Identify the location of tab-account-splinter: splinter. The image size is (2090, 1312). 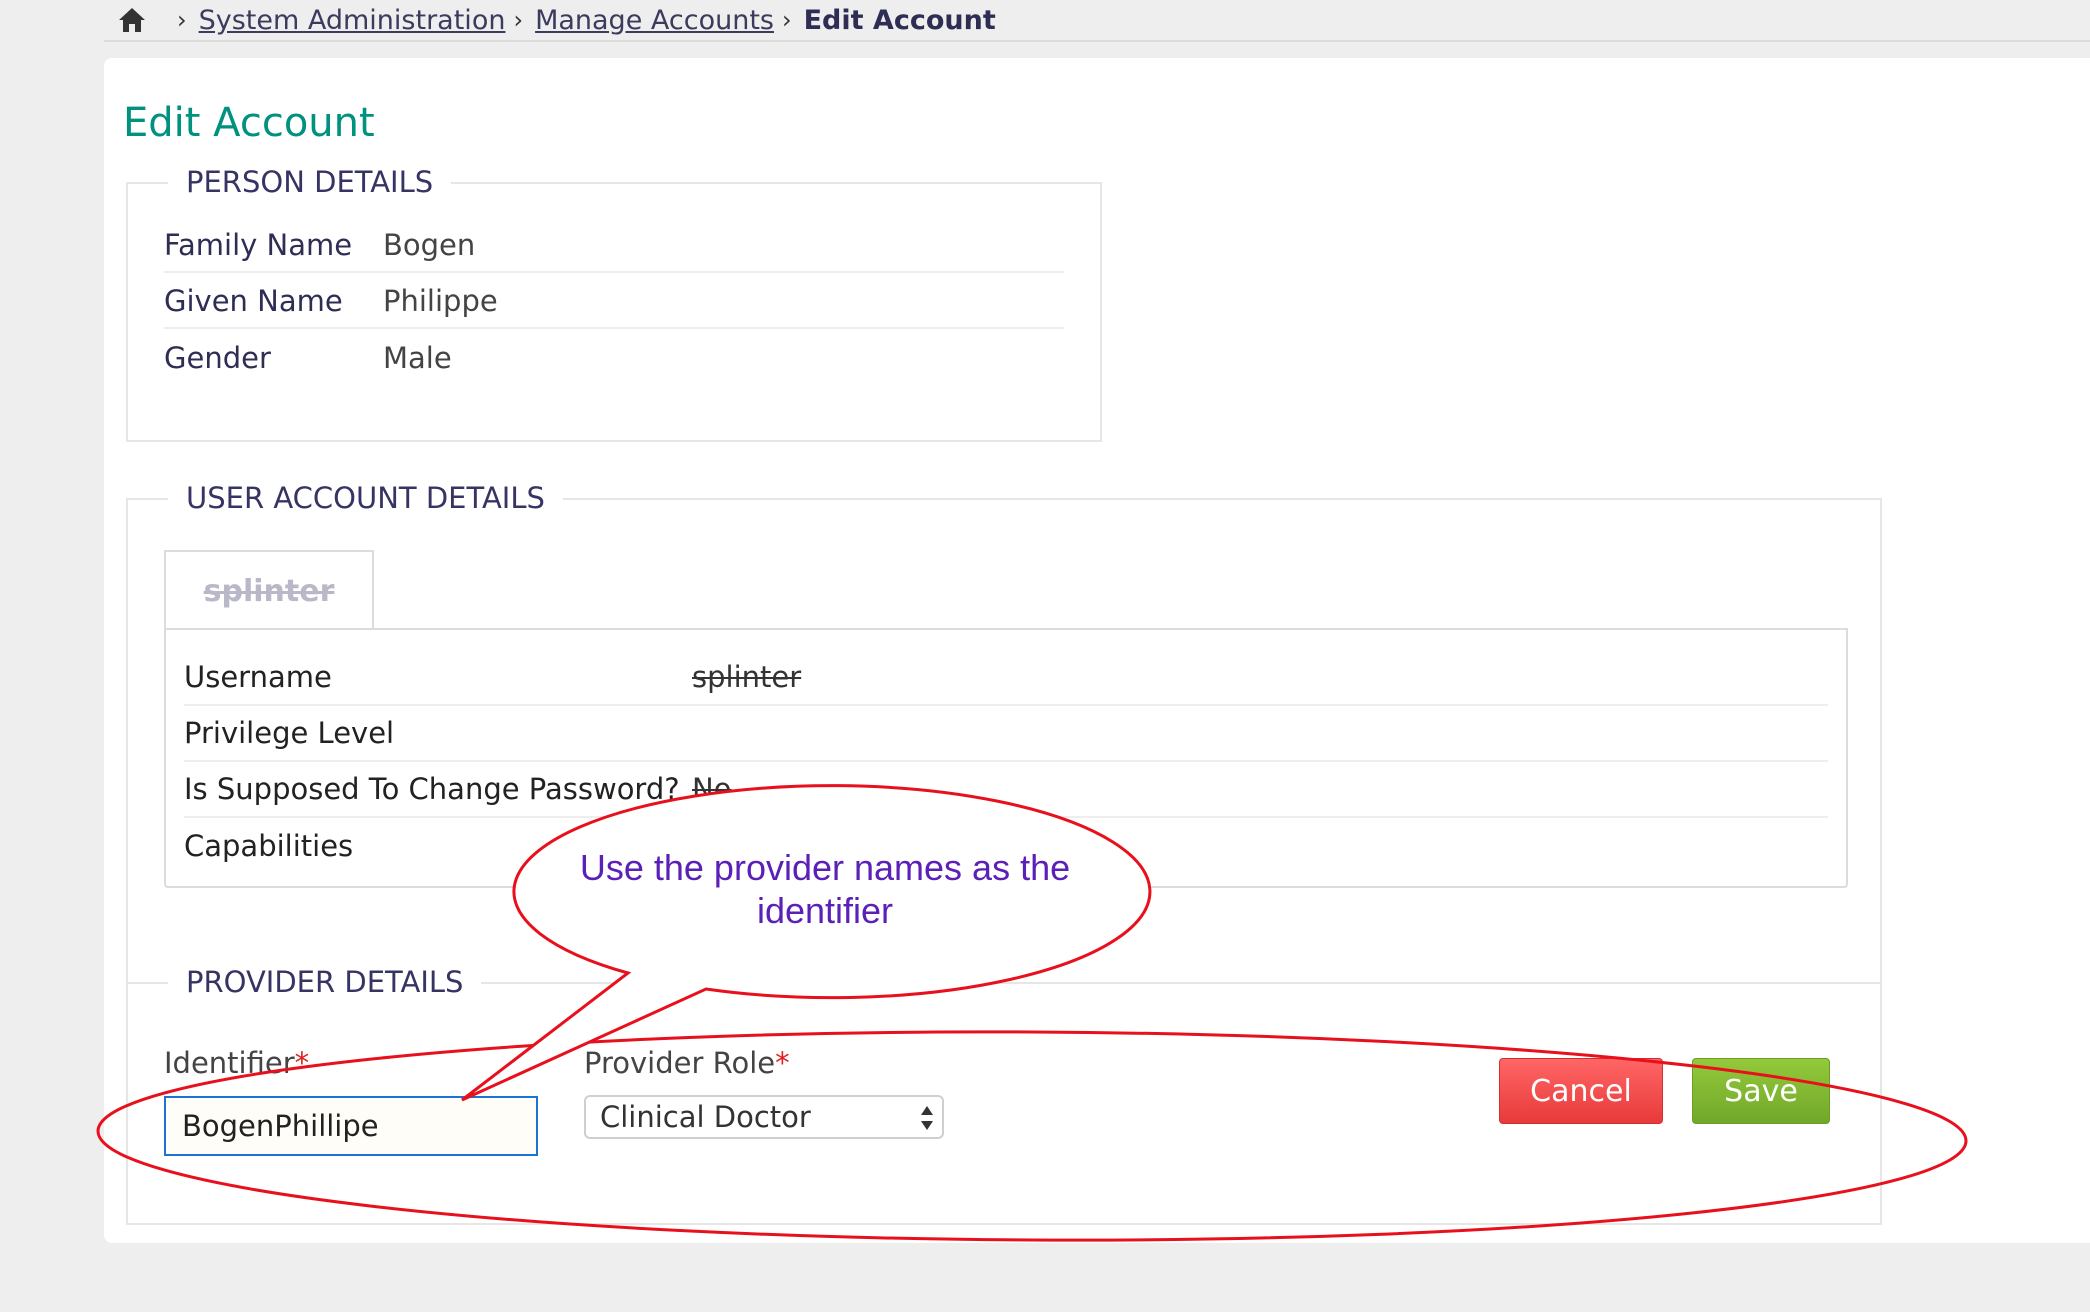
(269, 590).